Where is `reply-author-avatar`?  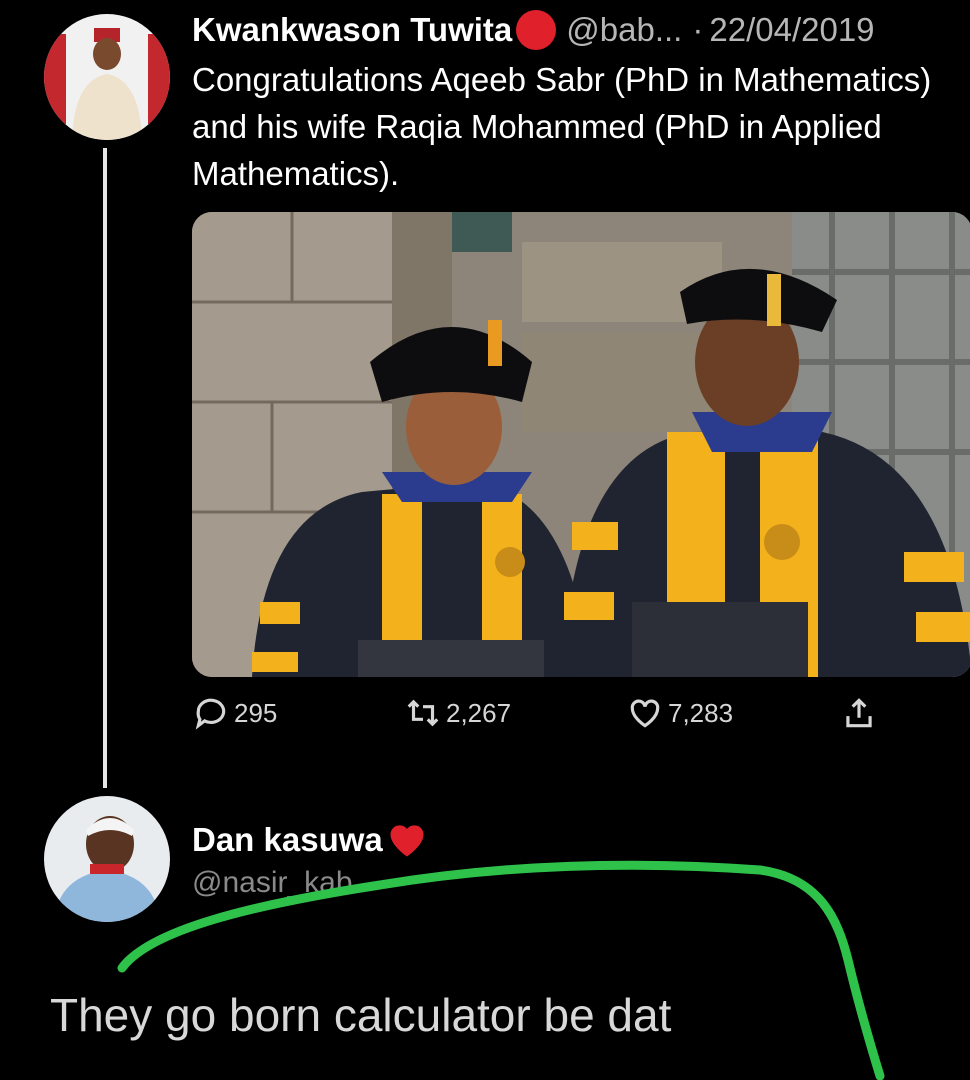
reply-author-avatar is located at coordinates (107, 859).